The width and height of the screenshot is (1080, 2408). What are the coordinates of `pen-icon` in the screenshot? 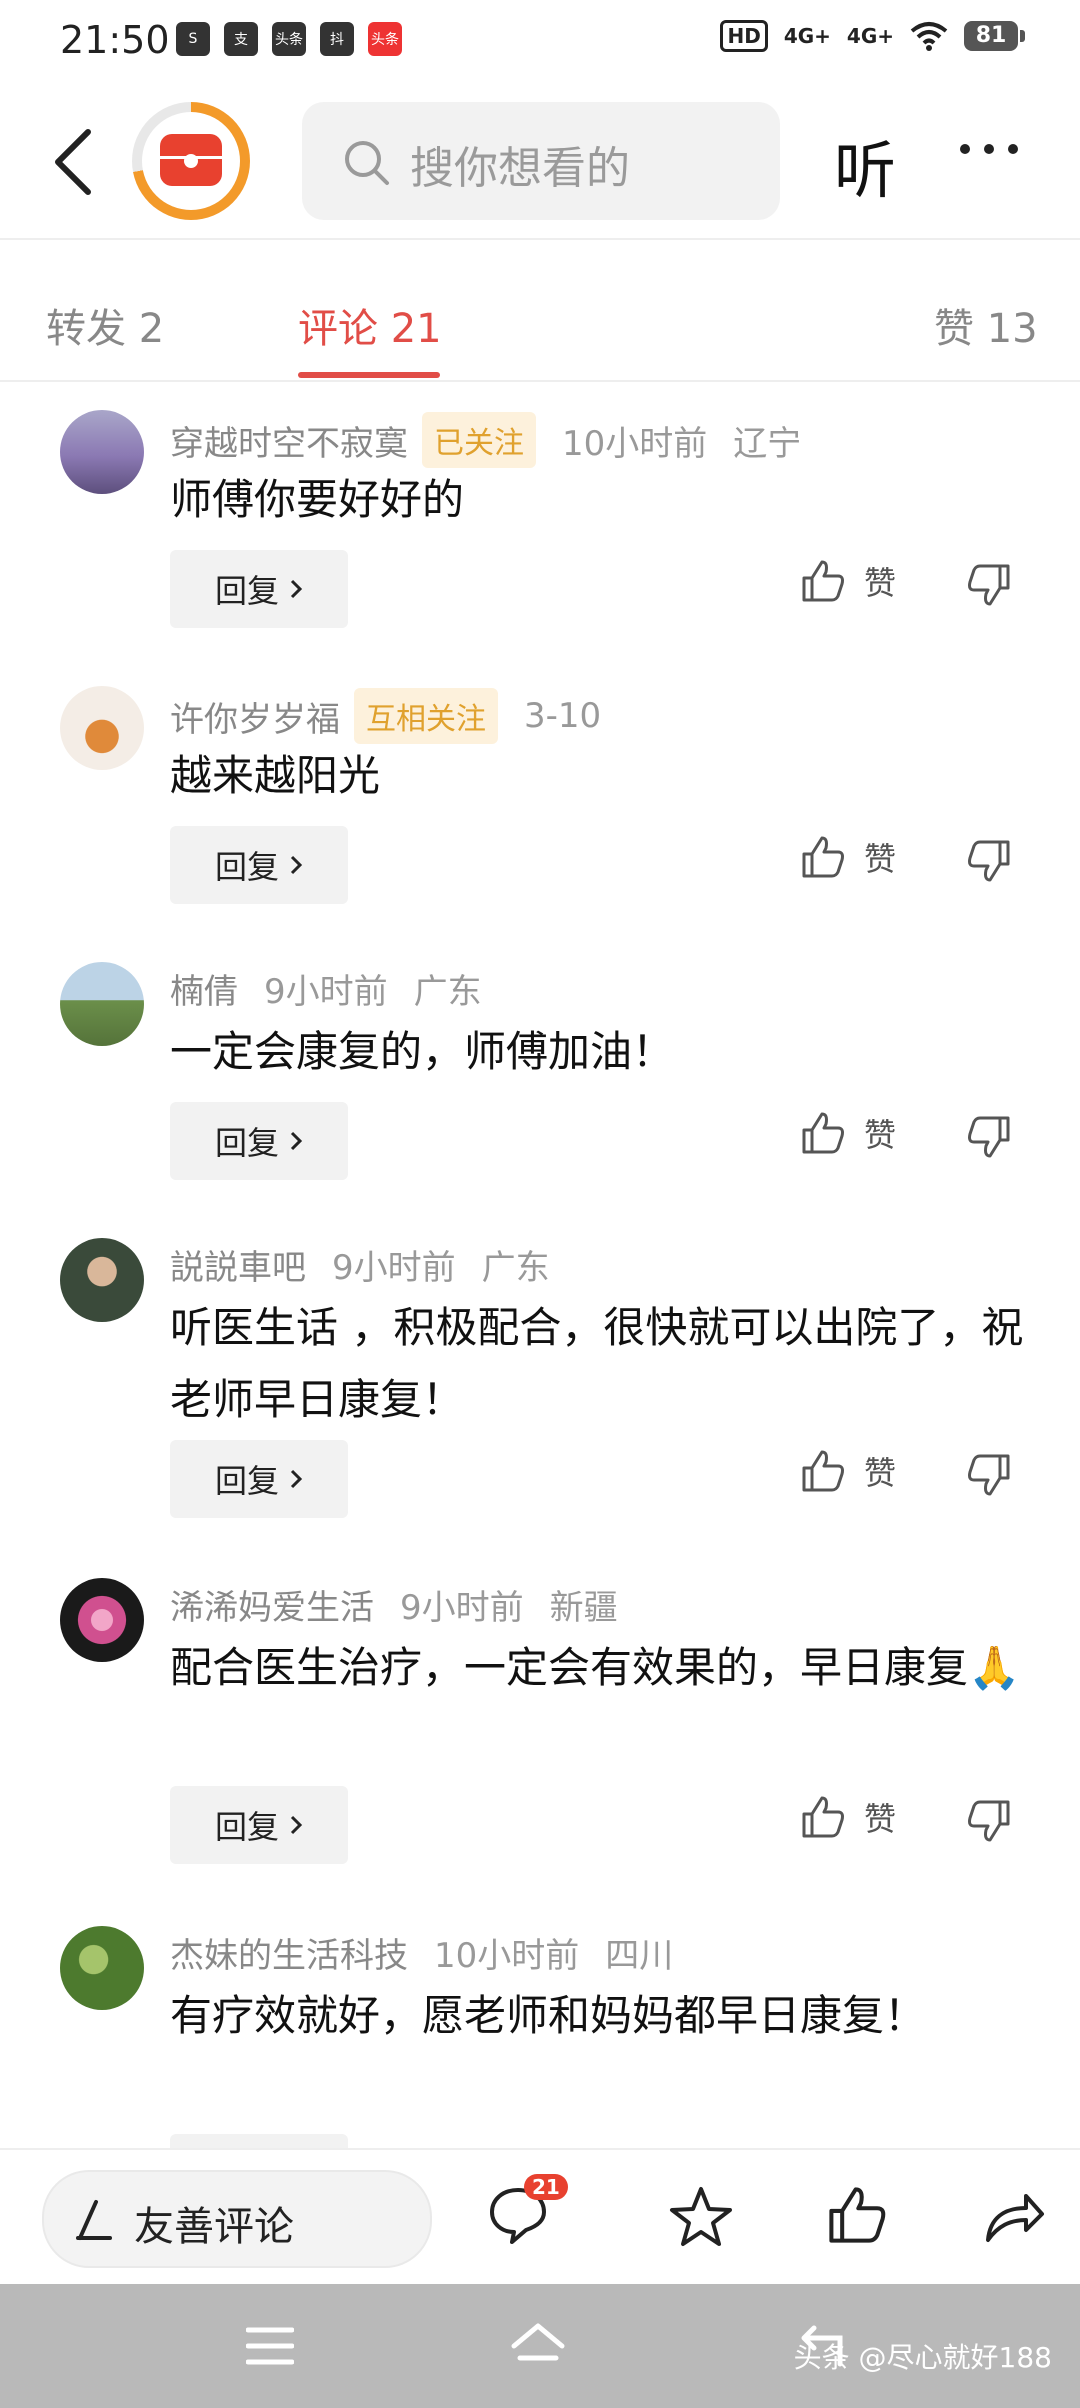 It's located at (94, 2220).